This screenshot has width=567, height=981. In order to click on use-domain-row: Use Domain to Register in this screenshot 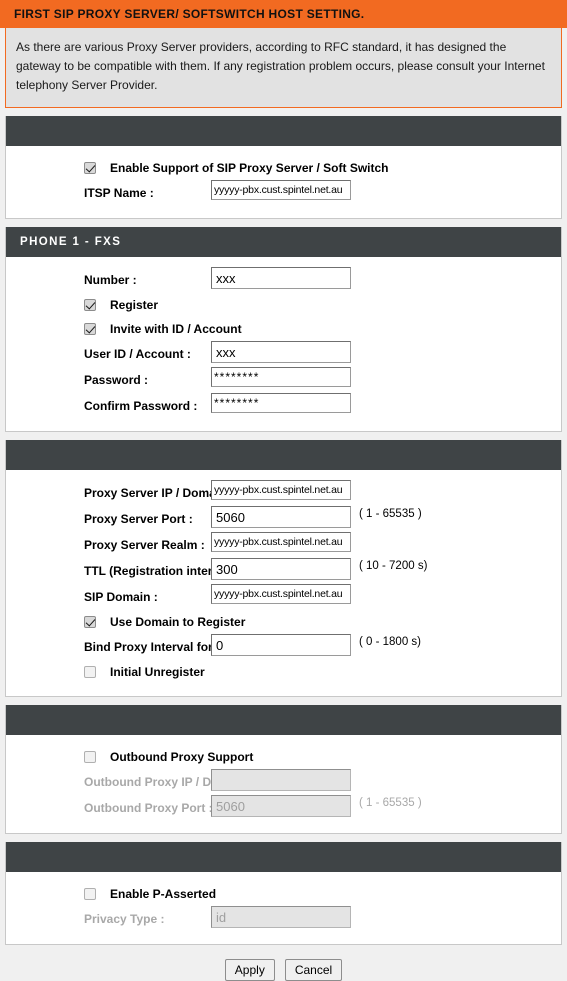, I will do `click(283, 622)`.